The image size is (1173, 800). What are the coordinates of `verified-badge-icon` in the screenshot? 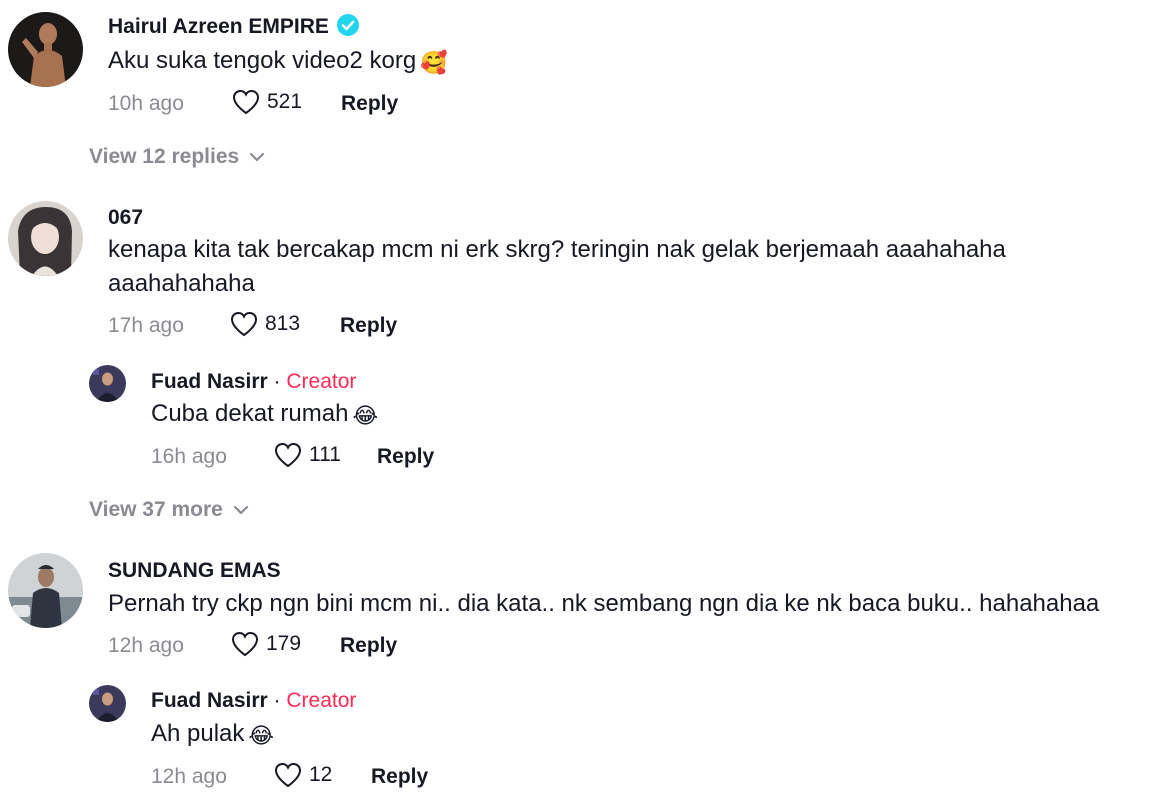 It's located at (347, 25).